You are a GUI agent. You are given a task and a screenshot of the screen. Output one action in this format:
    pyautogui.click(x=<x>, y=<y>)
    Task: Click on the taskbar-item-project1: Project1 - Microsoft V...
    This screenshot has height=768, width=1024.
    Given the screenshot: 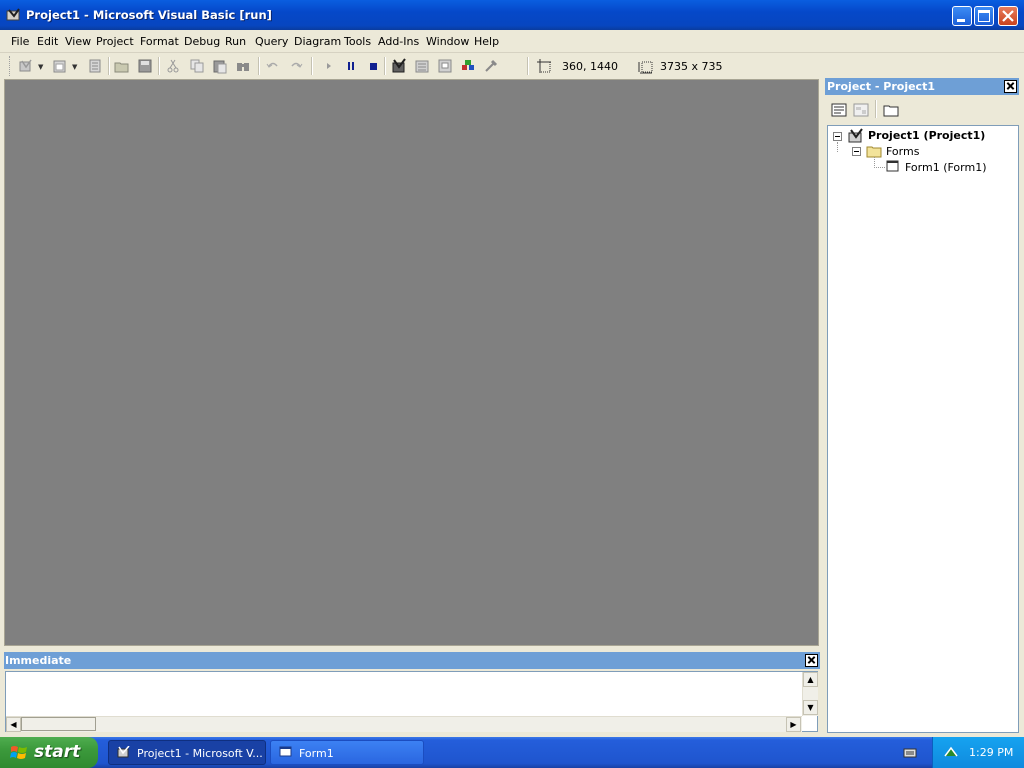 What is the action you would take?
    pyautogui.click(x=187, y=752)
    